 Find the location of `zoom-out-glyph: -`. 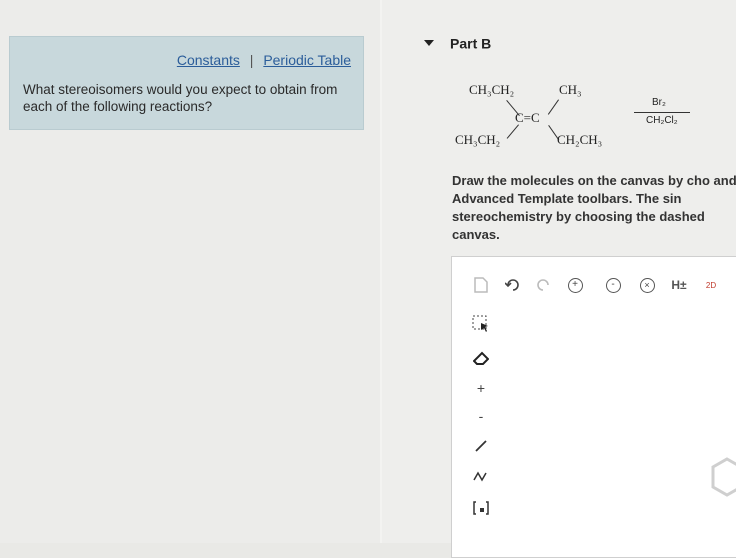

zoom-out-glyph: - is located at coordinates (613, 284).